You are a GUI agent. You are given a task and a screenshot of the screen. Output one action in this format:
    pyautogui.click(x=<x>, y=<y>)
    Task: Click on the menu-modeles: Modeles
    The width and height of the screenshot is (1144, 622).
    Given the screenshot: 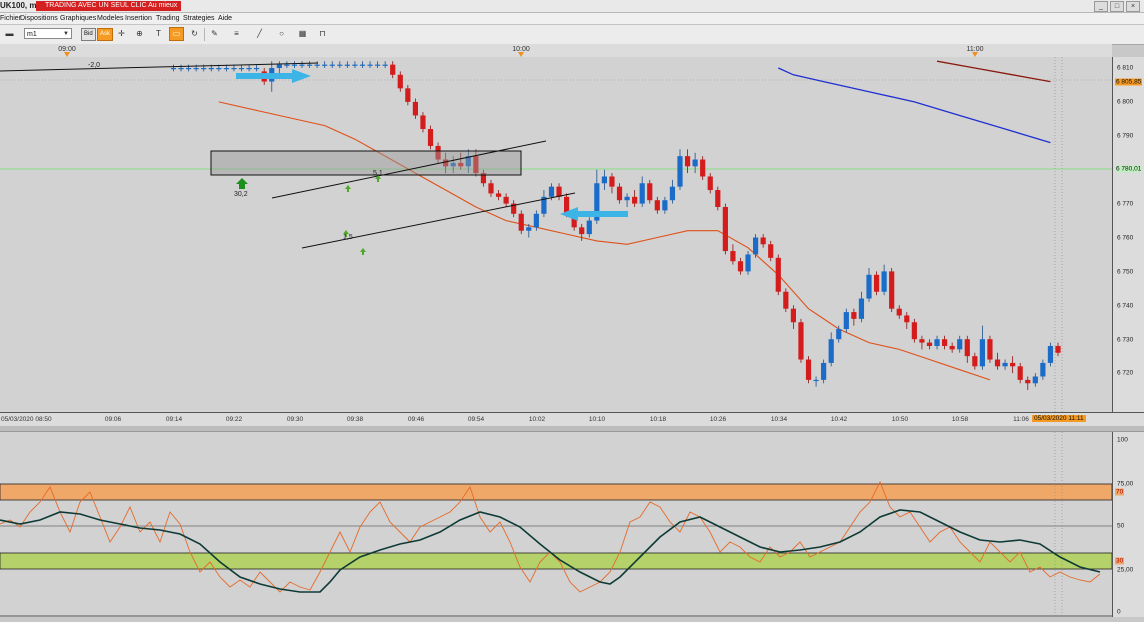 What is the action you would take?
    pyautogui.click(x=110, y=18)
    